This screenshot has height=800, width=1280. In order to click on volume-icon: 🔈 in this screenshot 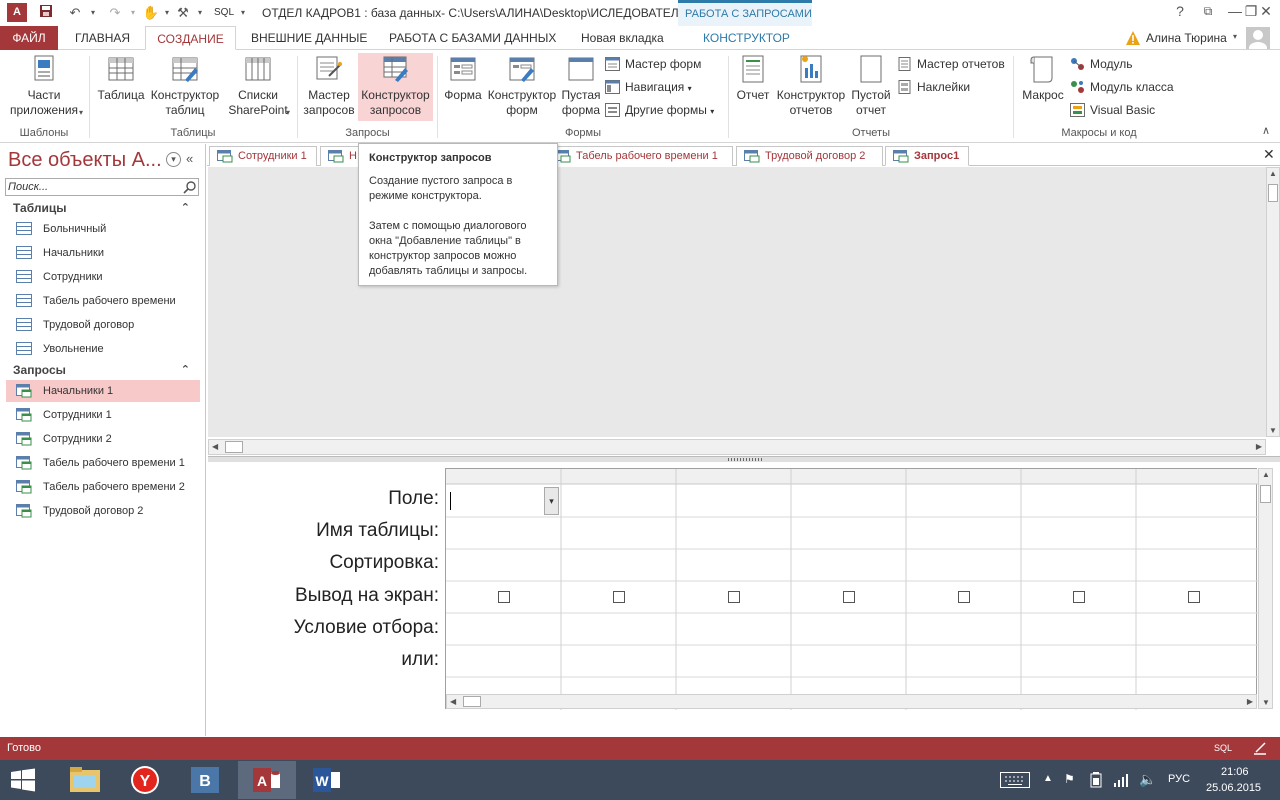, I will do `click(1147, 779)`.